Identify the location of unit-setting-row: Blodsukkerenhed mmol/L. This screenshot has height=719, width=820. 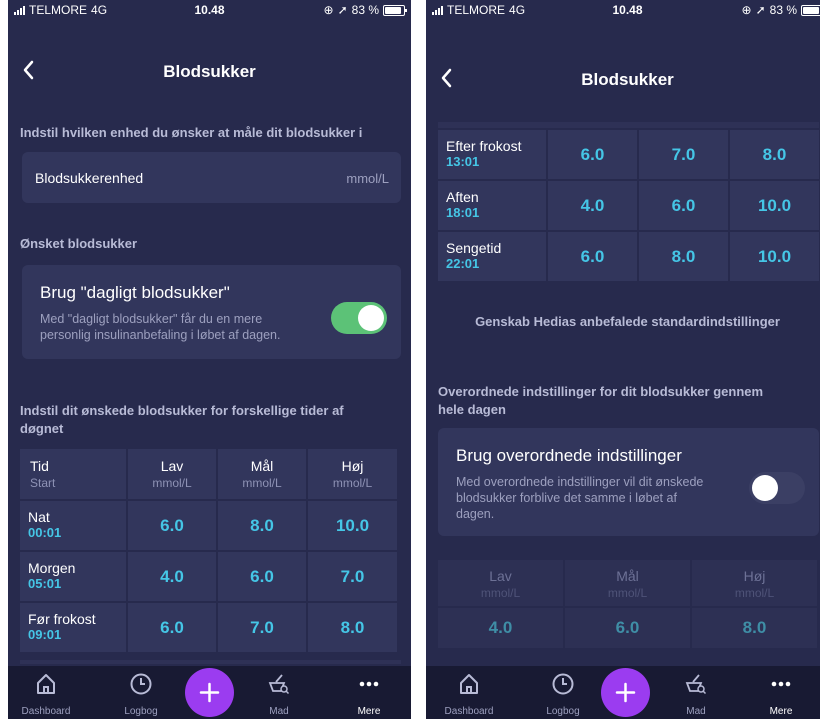
(211, 177).